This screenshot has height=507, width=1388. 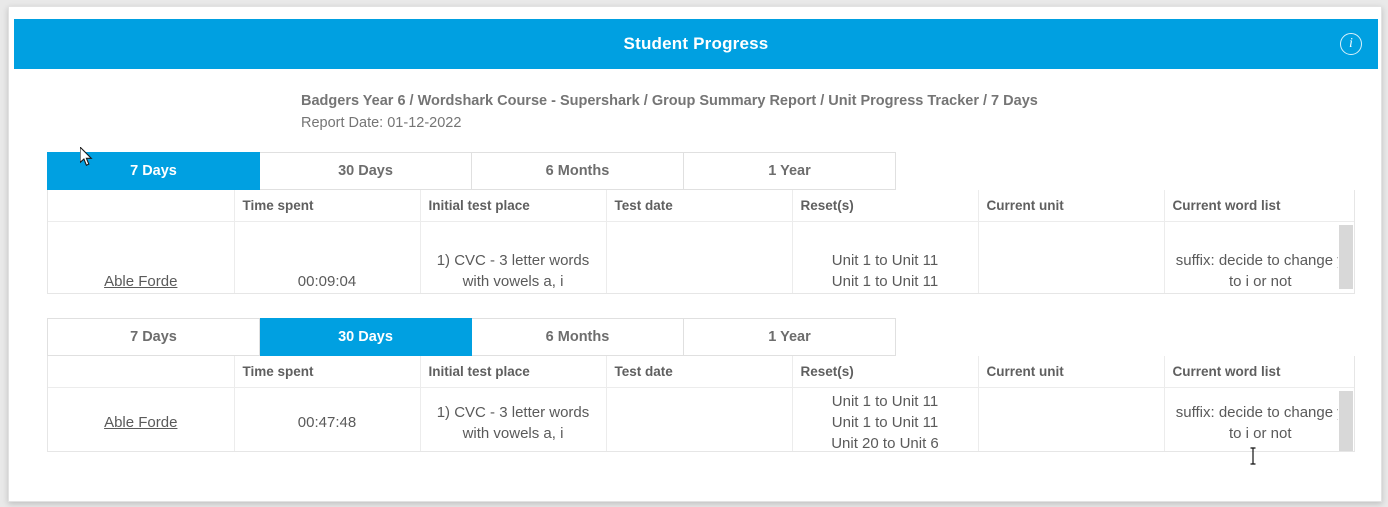 I want to click on tab-7-days-2: 7 Days, so click(x=153, y=337).